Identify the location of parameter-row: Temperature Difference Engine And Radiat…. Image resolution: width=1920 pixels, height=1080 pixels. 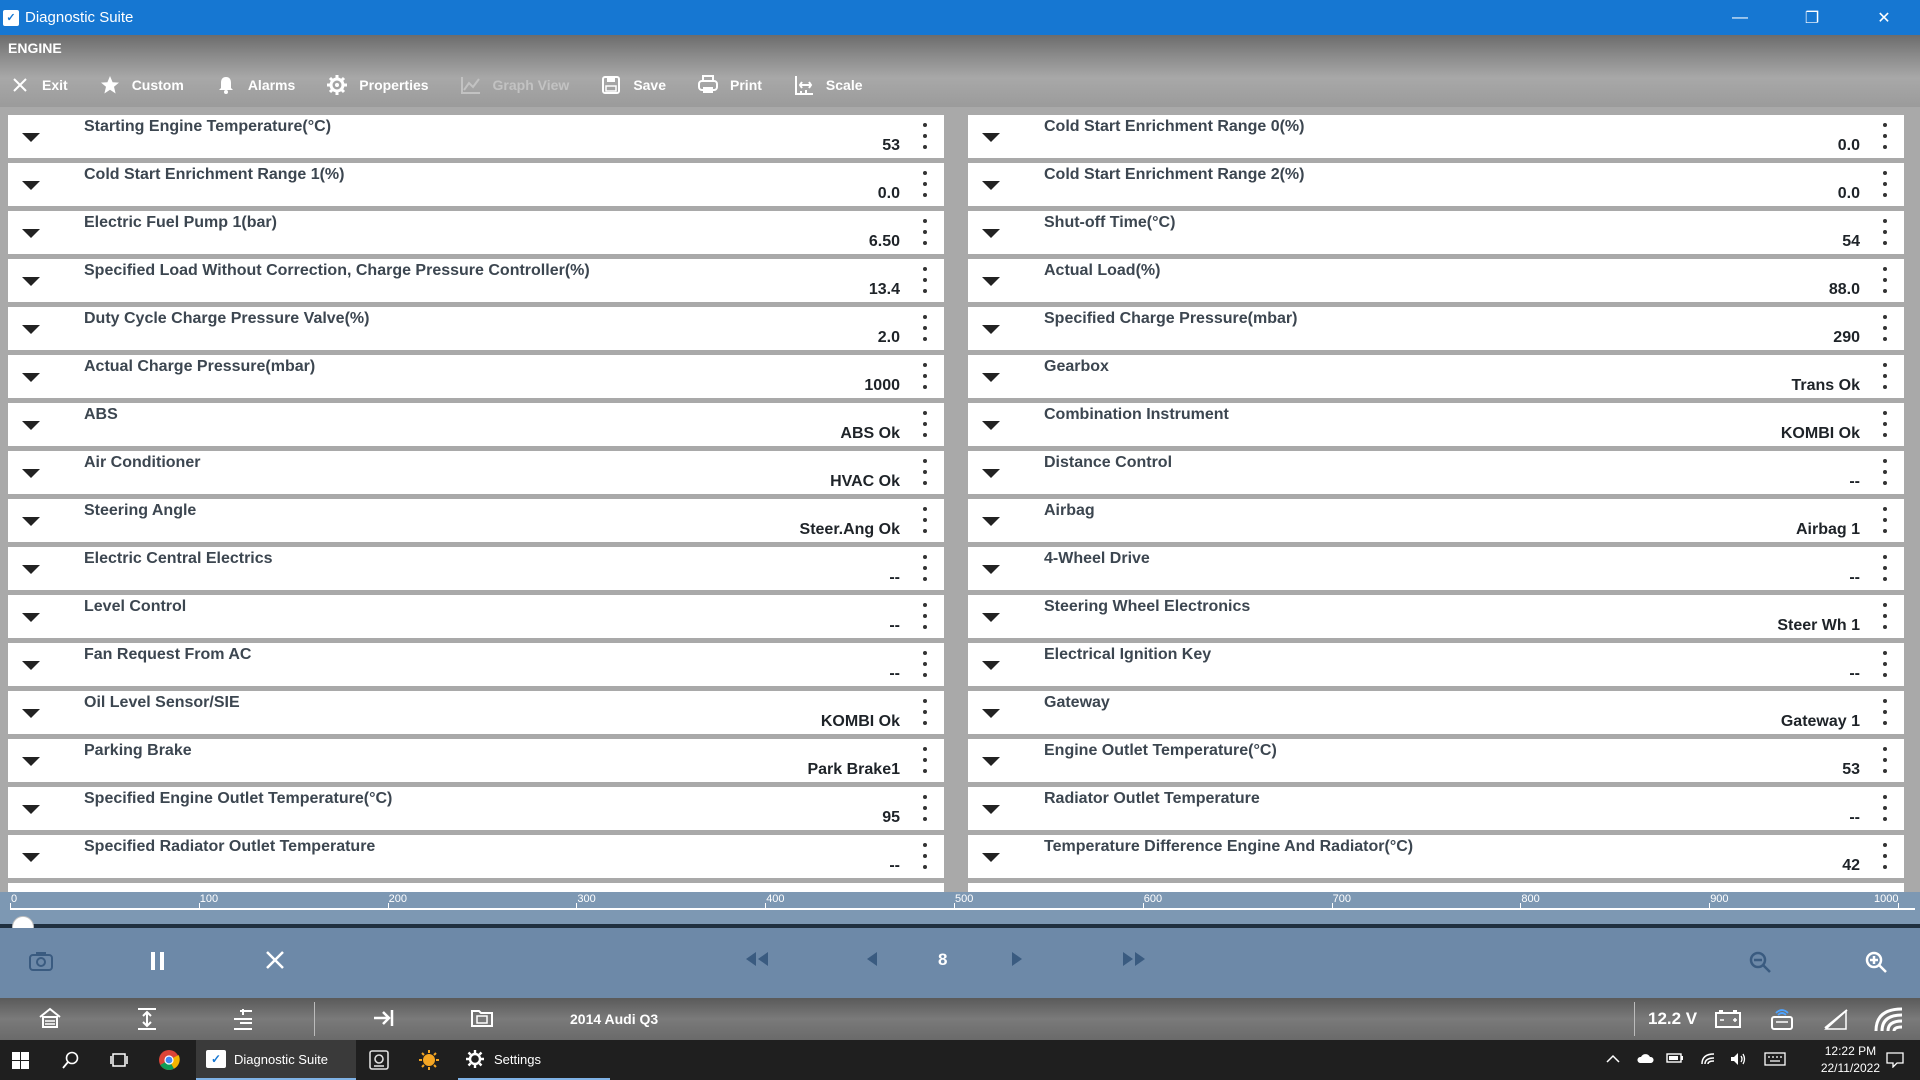
(1436, 856).